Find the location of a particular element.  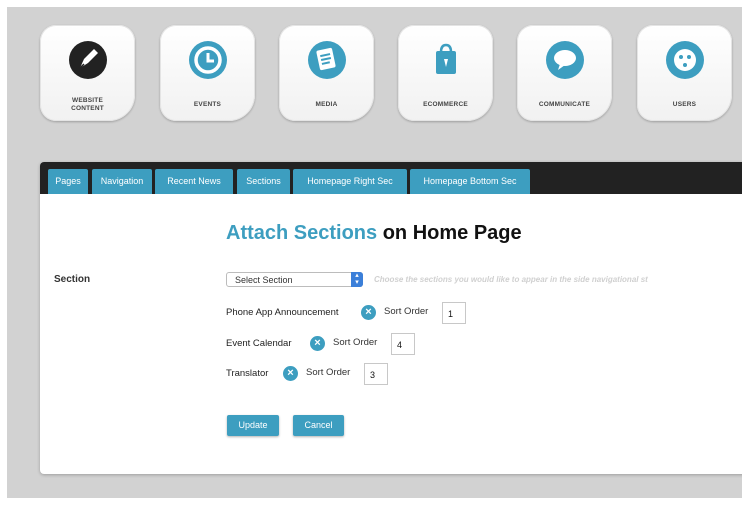

speech-bubble-icon is located at coordinates (565, 60).